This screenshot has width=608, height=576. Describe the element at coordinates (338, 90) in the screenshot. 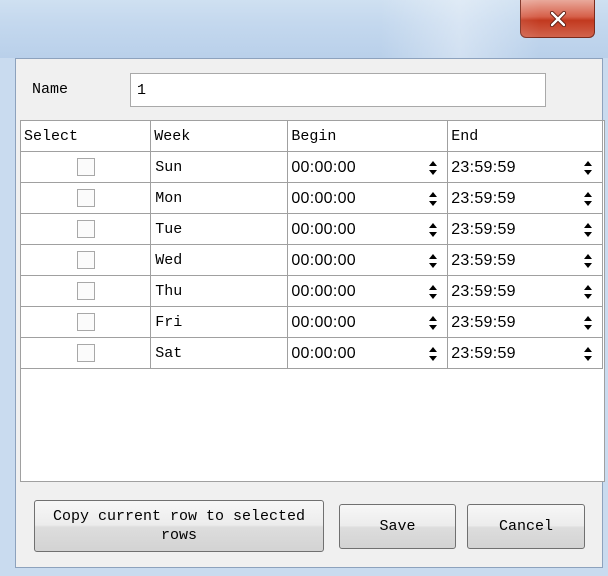

I see `name-input` at that location.